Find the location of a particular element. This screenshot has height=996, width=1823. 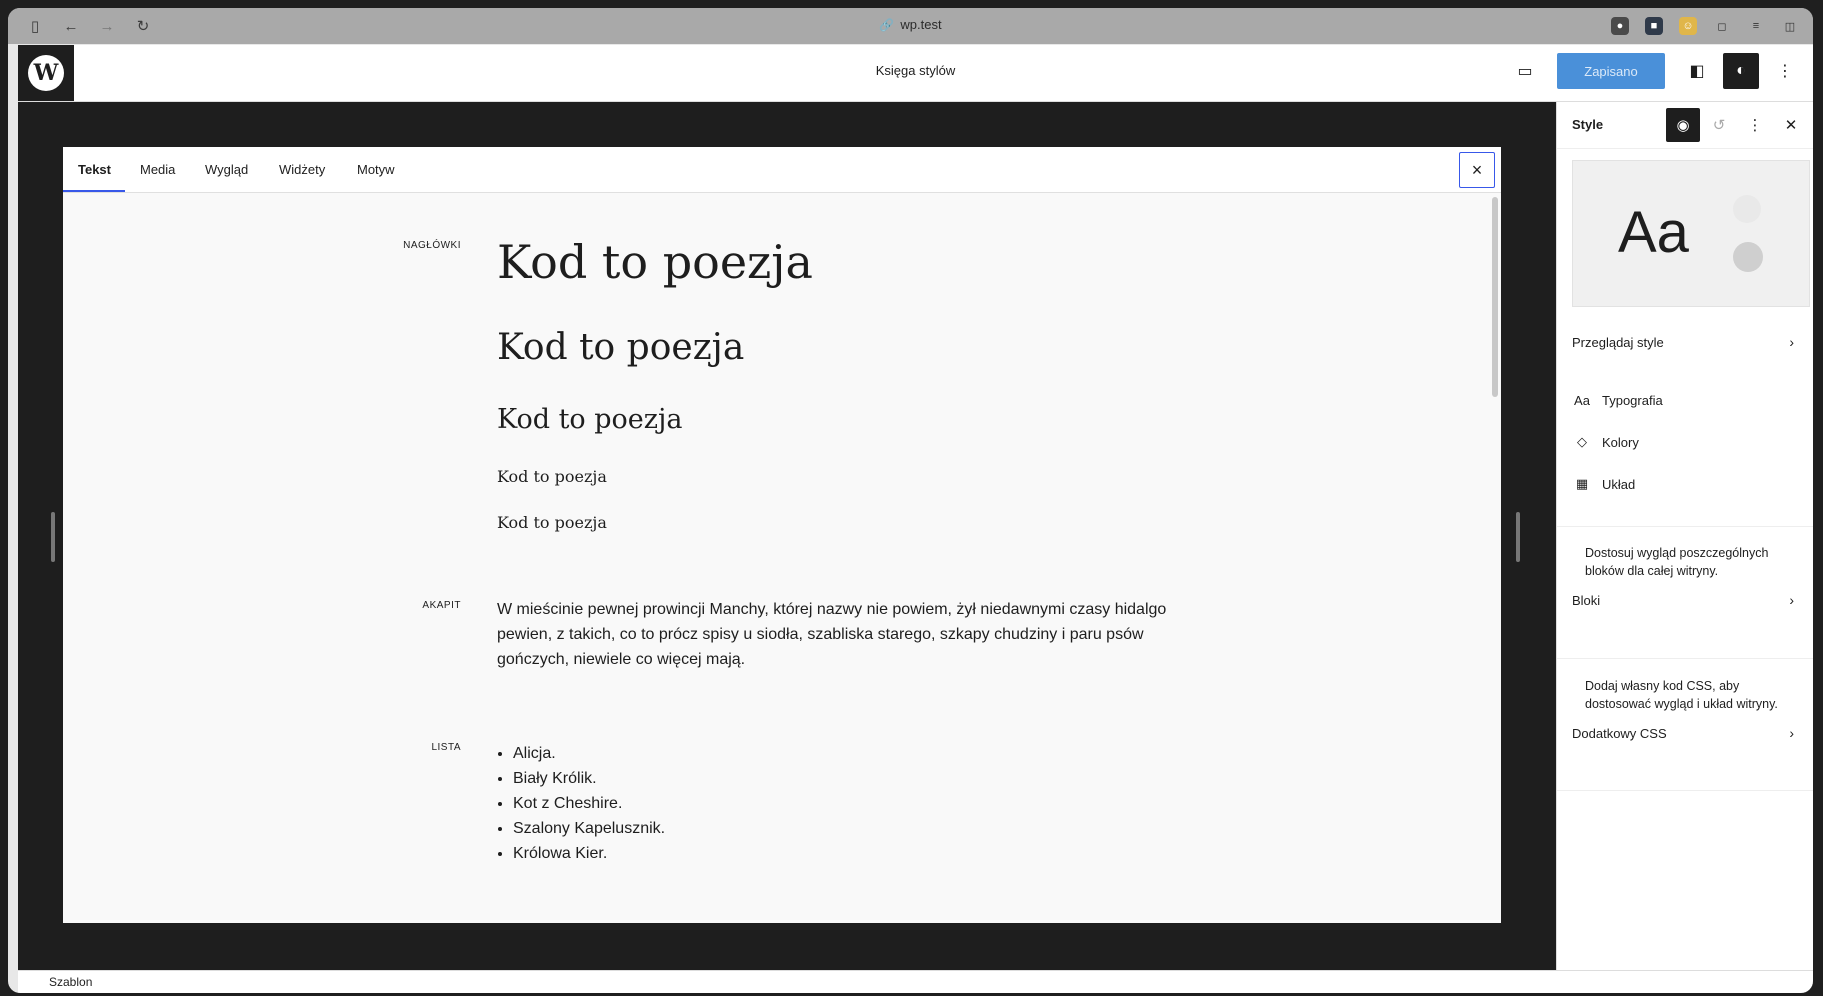

close-icon: × is located at coordinates (1477, 169).